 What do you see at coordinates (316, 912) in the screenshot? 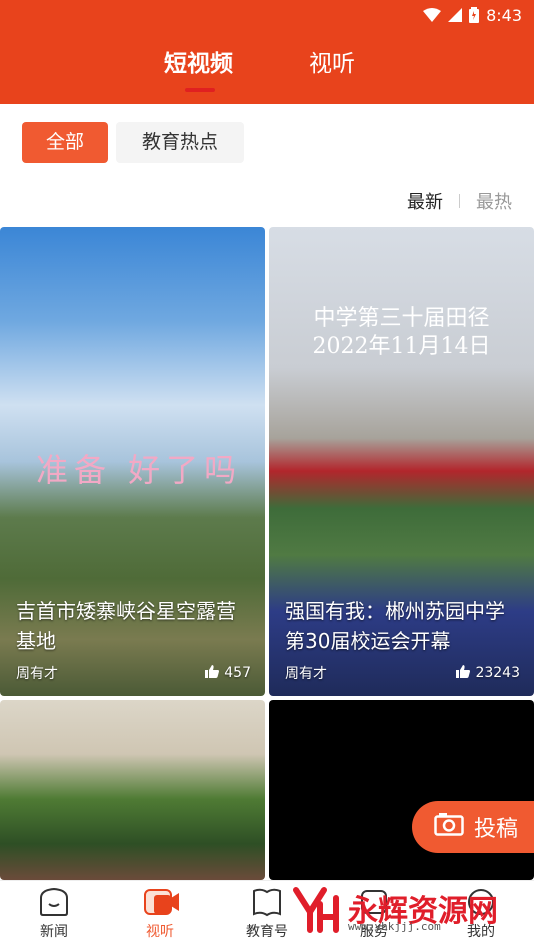
I see `watermark-logo-icon` at bounding box center [316, 912].